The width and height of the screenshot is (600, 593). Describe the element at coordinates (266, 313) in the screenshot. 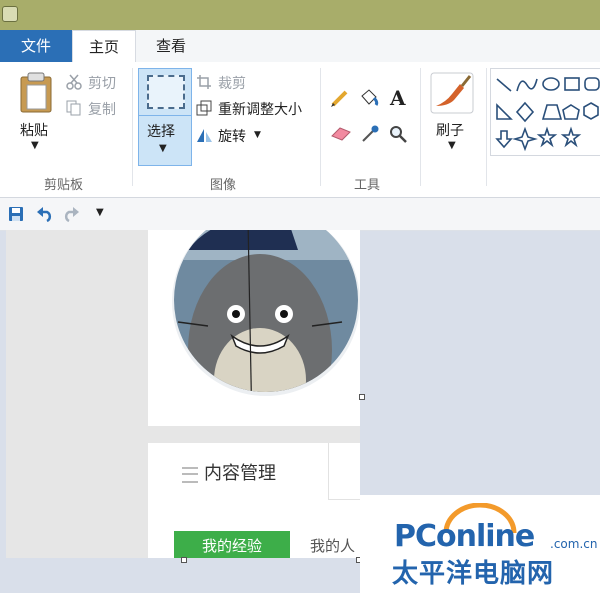

I see `totoro-avatar-image` at that location.